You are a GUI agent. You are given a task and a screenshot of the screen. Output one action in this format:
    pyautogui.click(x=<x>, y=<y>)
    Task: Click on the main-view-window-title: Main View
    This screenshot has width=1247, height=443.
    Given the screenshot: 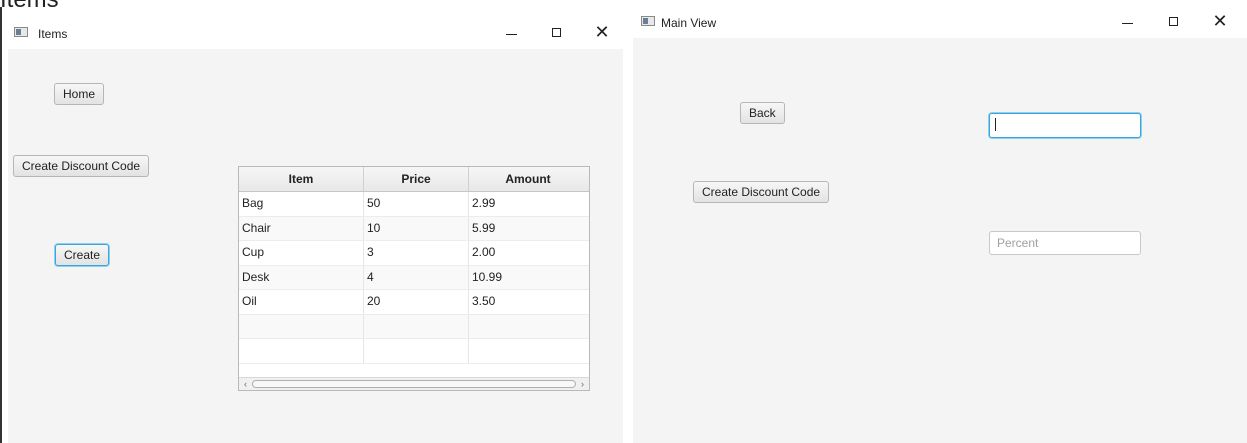 What is the action you would take?
    pyautogui.click(x=689, y=23)
    